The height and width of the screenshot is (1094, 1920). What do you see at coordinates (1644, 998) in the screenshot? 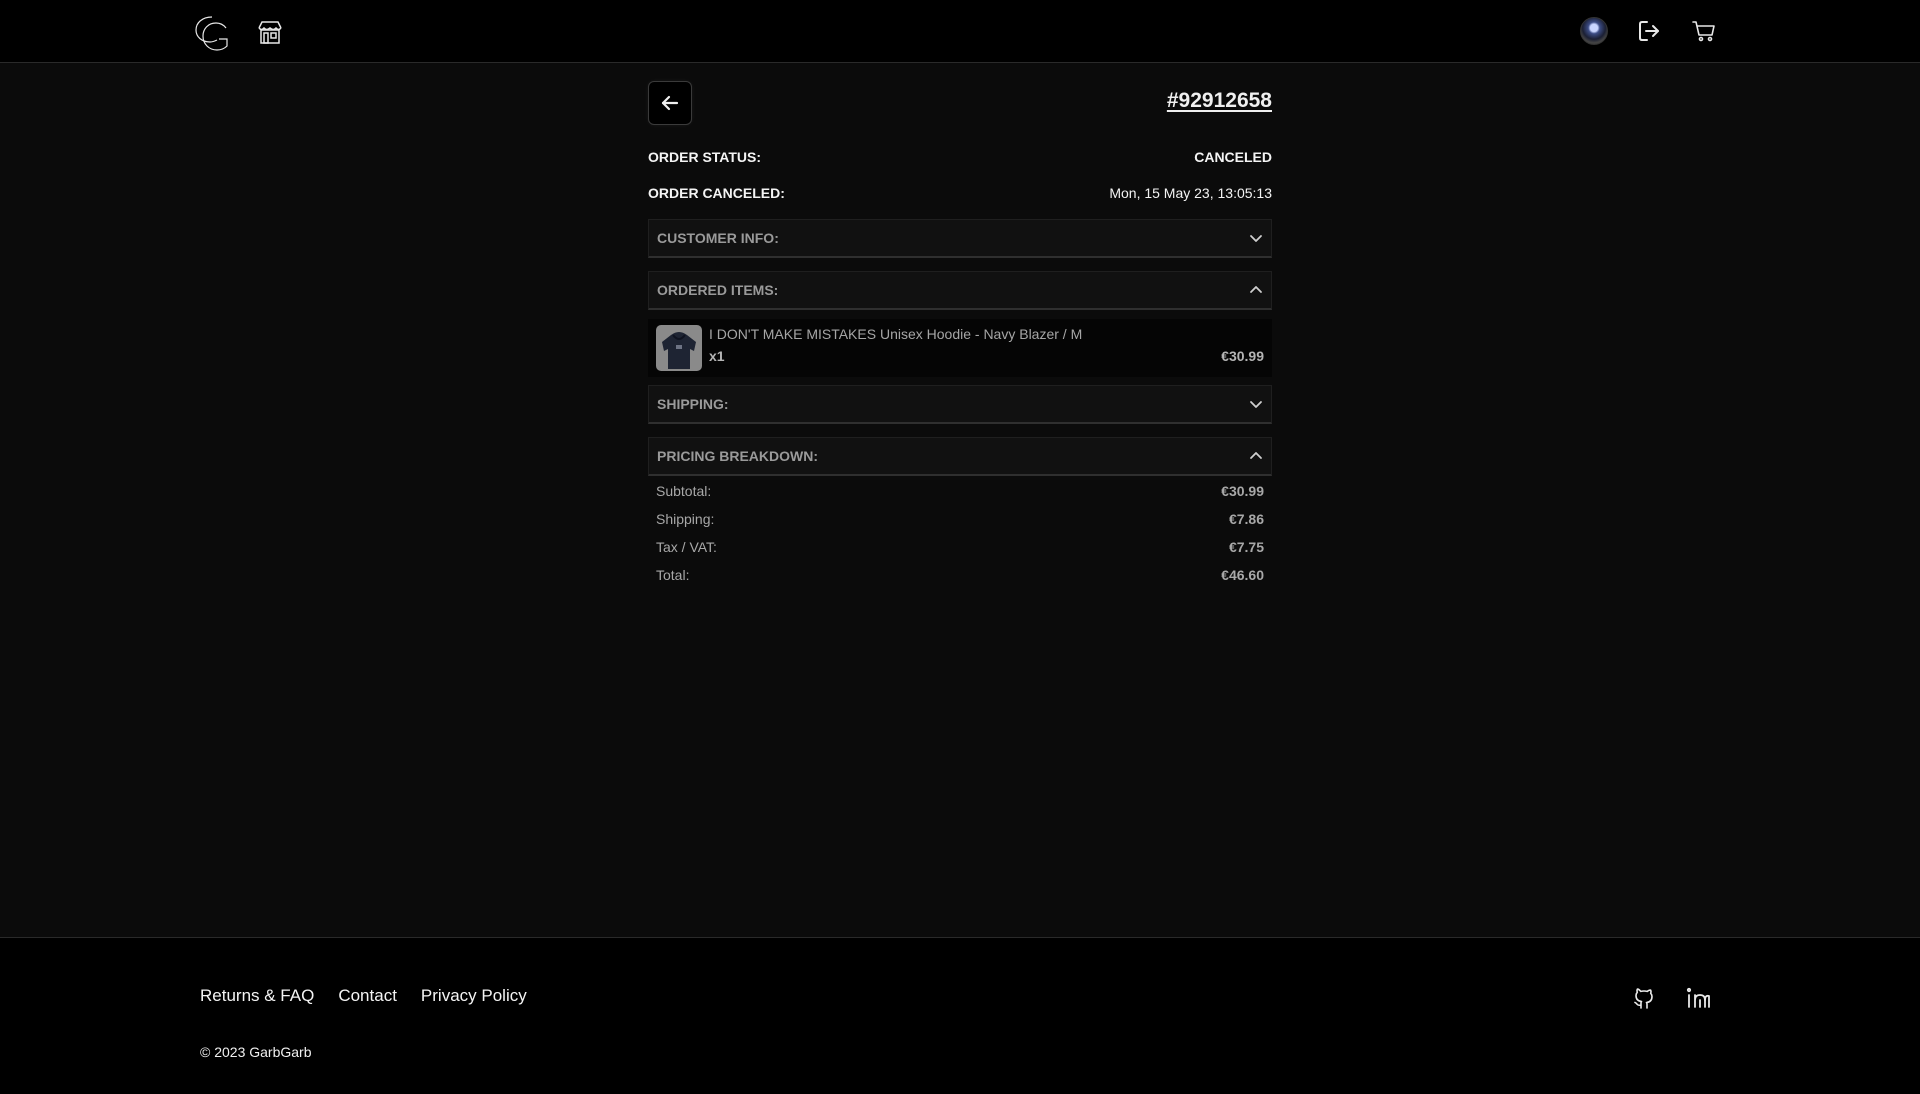
I see `github-icon` at bounding box center [1644, 998].